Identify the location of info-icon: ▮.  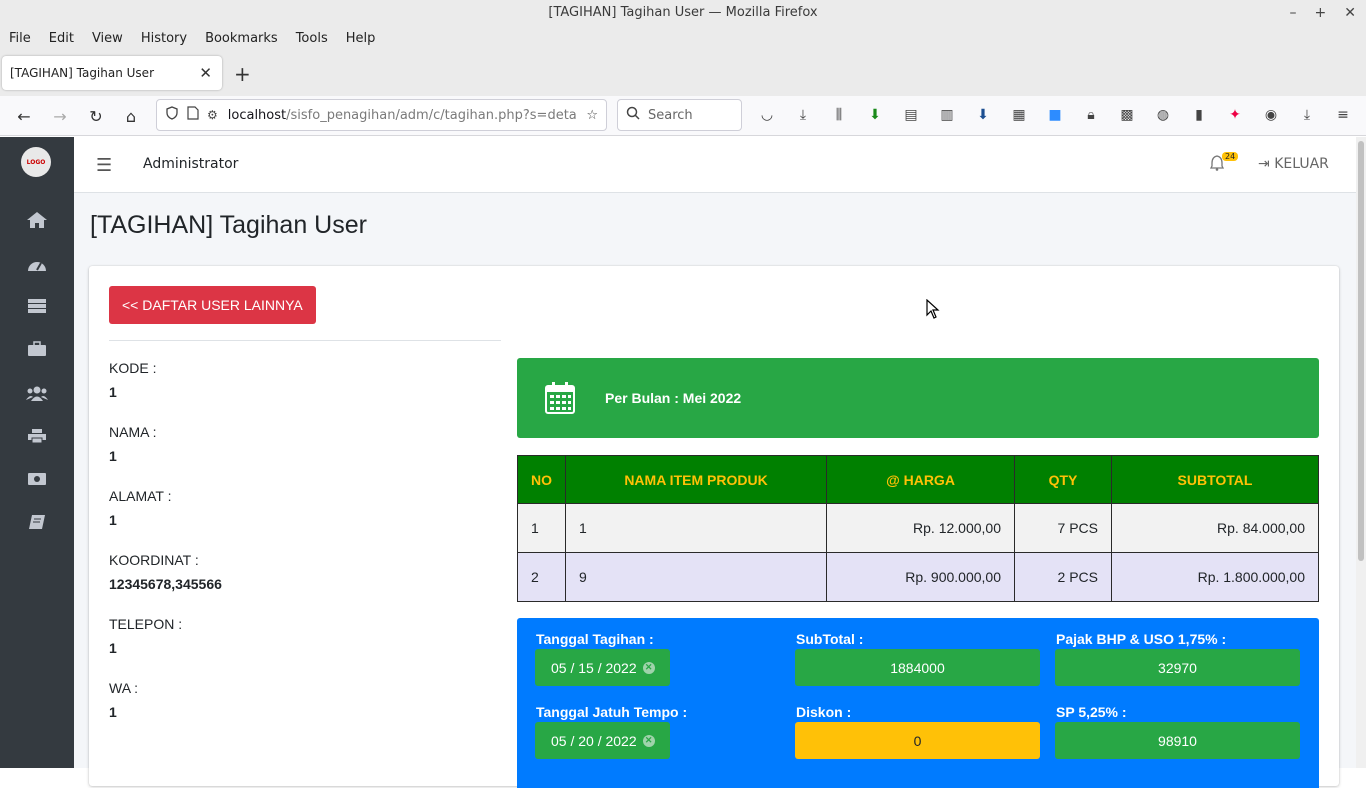
(1199, 115).